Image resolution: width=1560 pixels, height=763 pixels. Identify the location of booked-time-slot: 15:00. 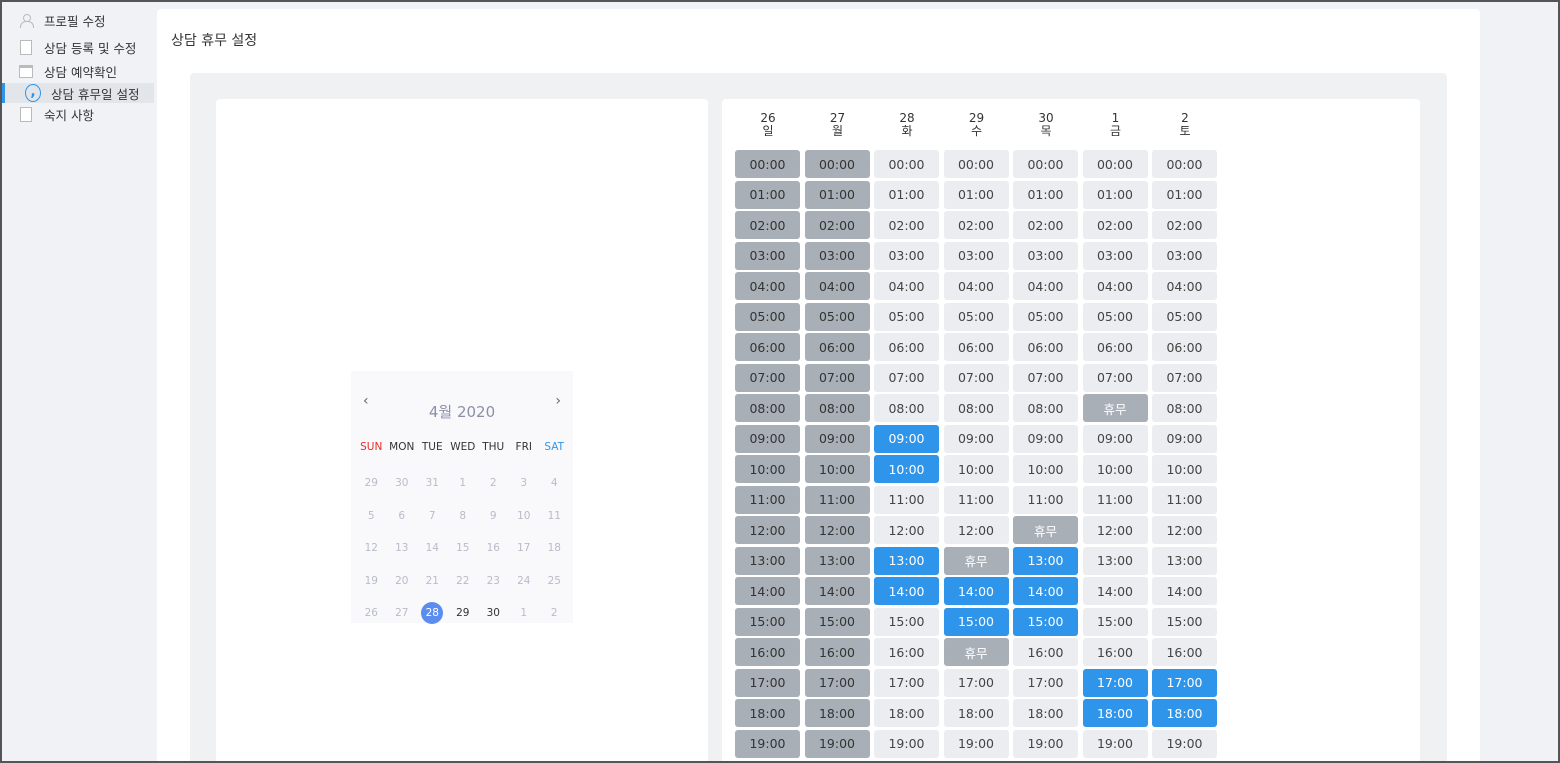
(976, 621).